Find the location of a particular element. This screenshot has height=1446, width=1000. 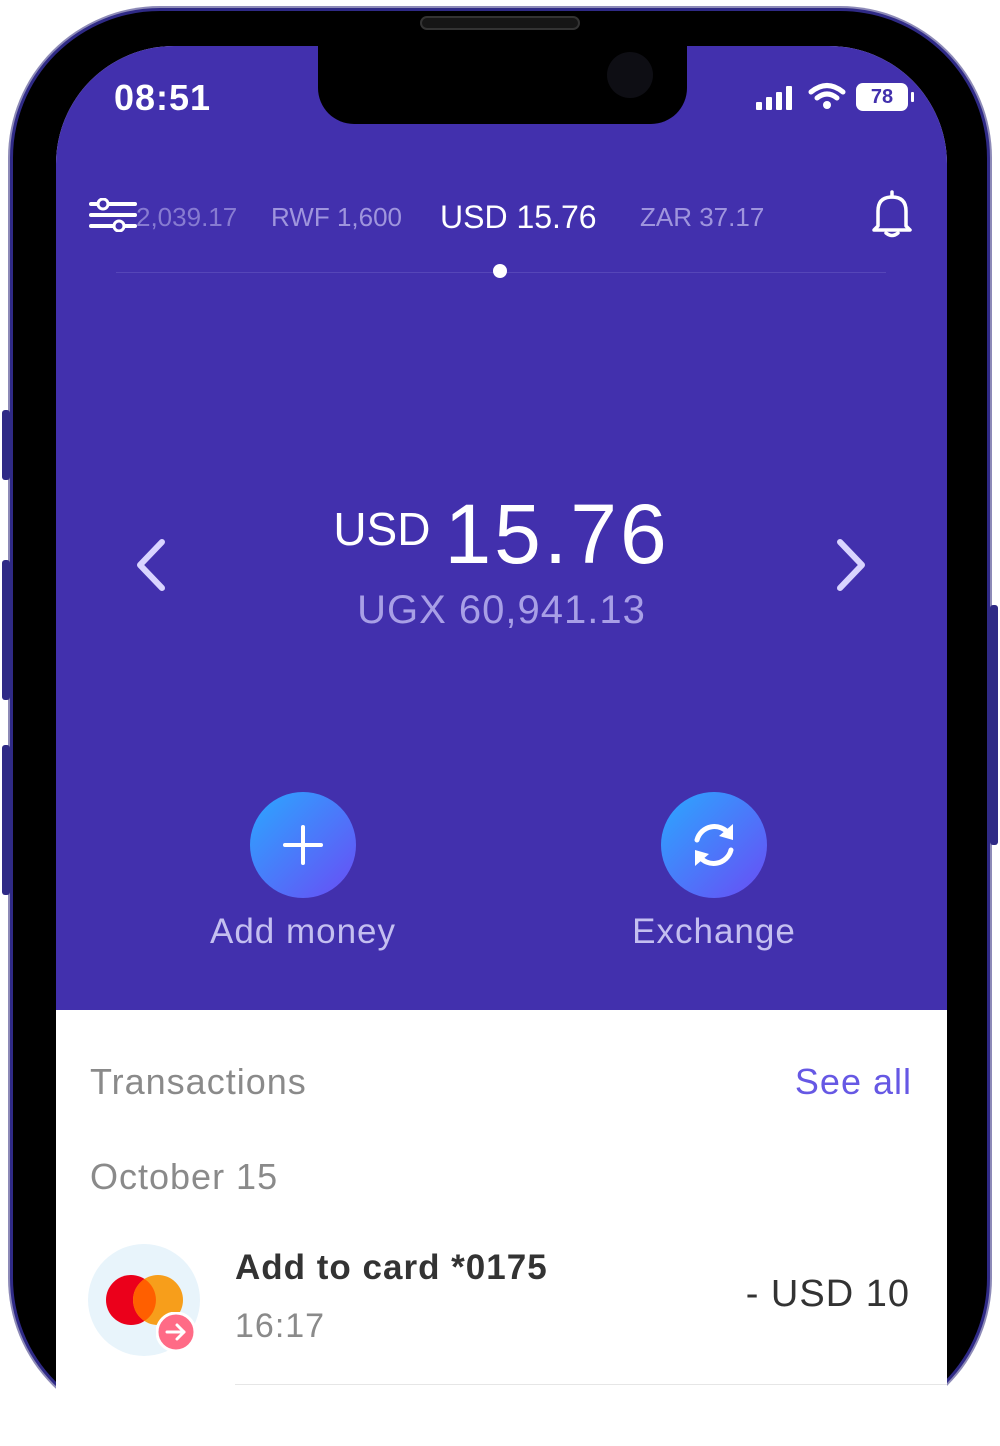

balance-amount: 15.76 is located at coordinates (557, 534).